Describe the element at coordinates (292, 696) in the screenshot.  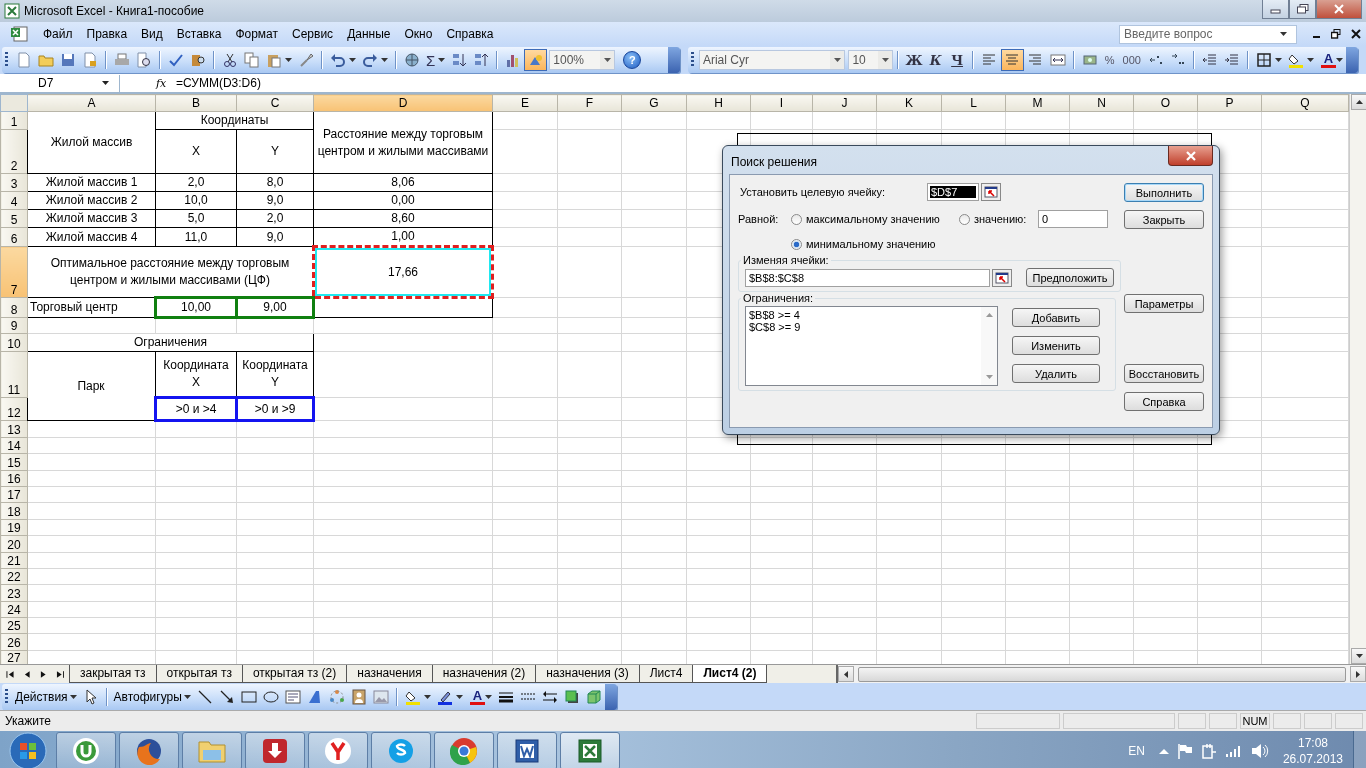
I see `text-box-icon` at that location.